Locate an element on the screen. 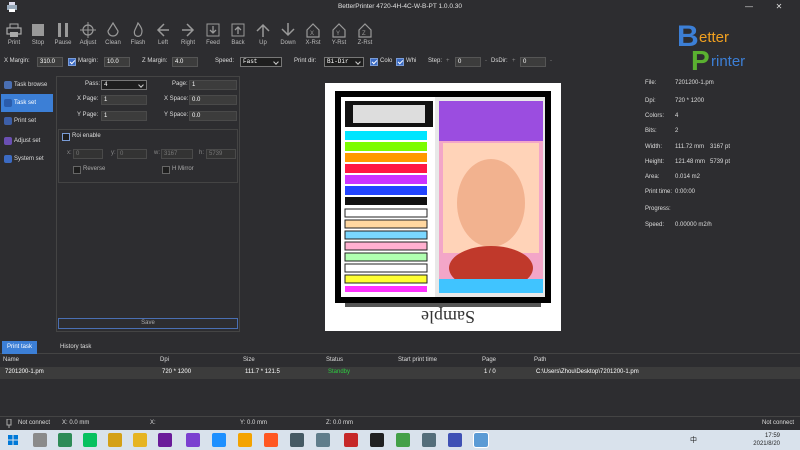  page-input: 1 is located at coordinates (213, 85).